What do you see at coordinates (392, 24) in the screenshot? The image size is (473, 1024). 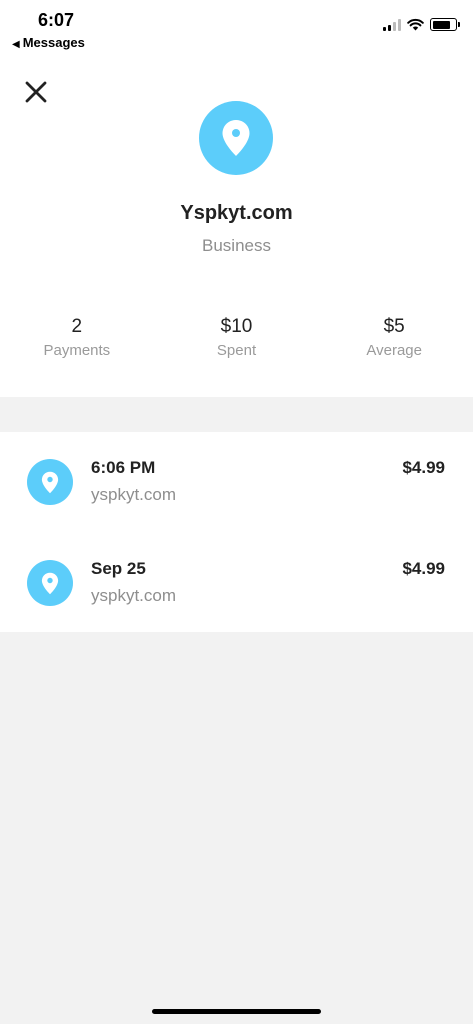 I see `cellular-signal-icon` at bounding box center [392, 24].